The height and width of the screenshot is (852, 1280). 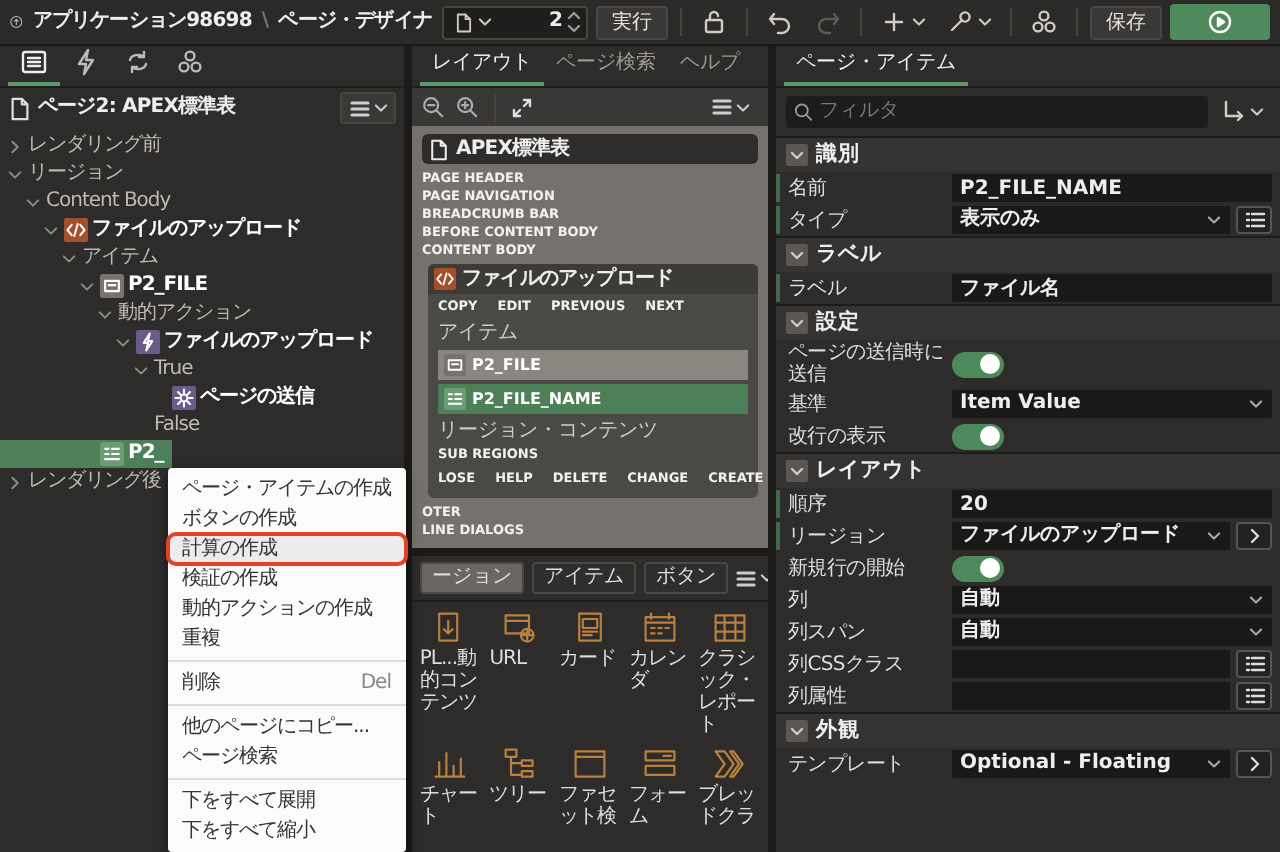 What do you see at coordinates (847, 664) in the screenshot?
I see `property-label: 列CSSクラス` at bounding box center [847, 664].